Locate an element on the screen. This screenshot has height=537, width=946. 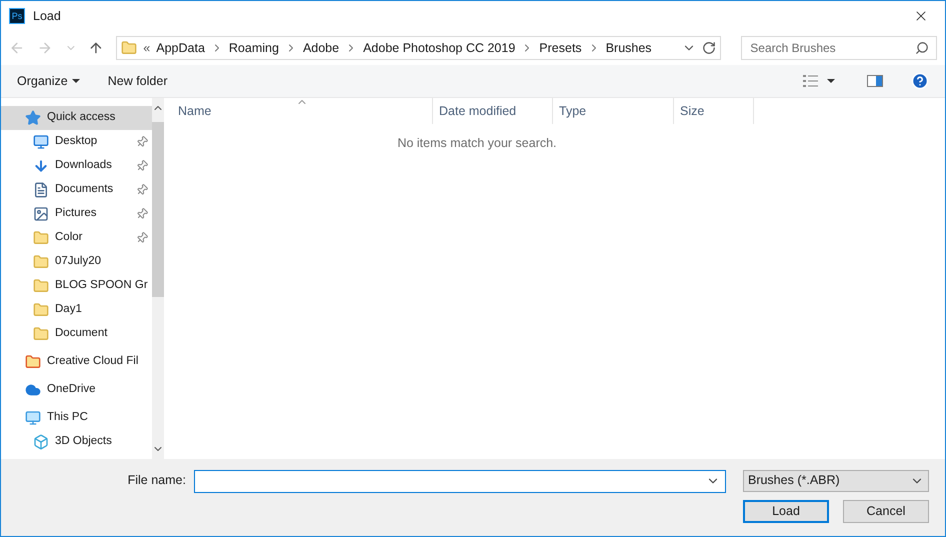
computer-icon is located at coordinates (33, 418).